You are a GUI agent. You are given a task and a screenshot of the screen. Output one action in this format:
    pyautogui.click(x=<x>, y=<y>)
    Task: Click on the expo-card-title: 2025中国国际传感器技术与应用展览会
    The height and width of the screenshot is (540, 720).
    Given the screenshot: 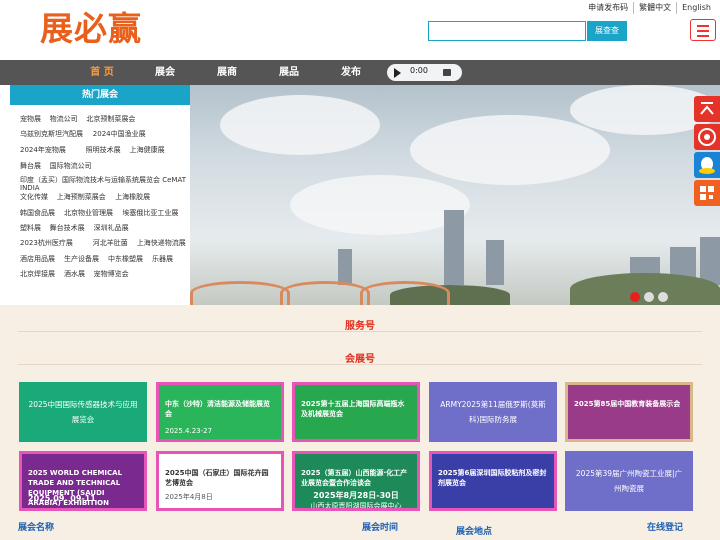 What is the action you would take?
    pyautogui.click(x=83, y=412)
    